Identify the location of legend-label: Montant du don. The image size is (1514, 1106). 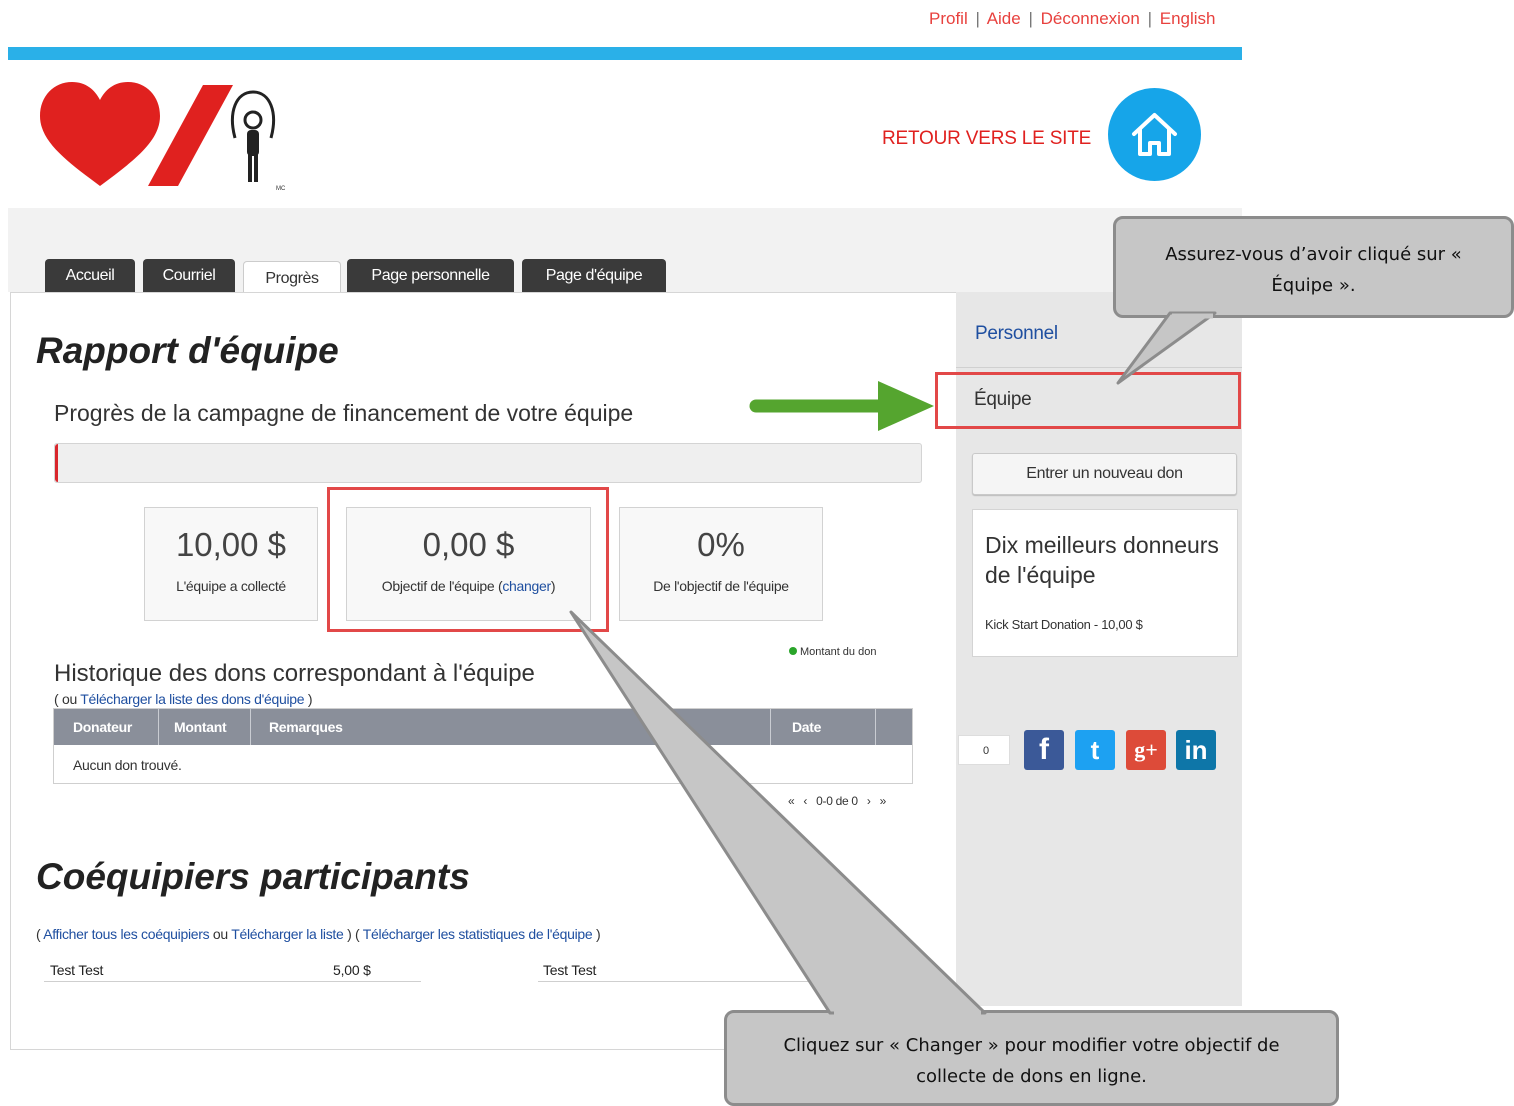
(838, 652).